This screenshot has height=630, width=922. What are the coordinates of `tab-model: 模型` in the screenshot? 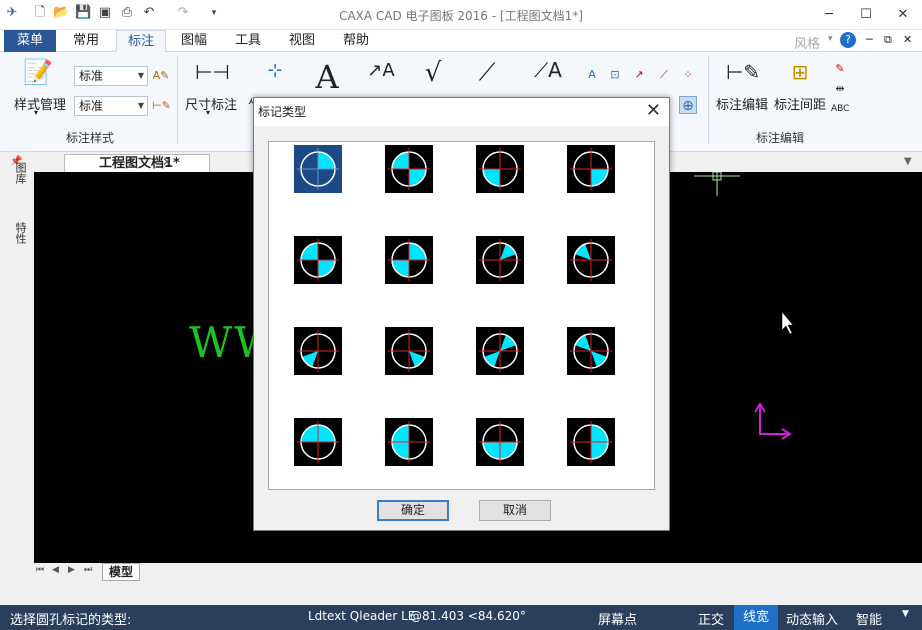 It's located at (121, 572).